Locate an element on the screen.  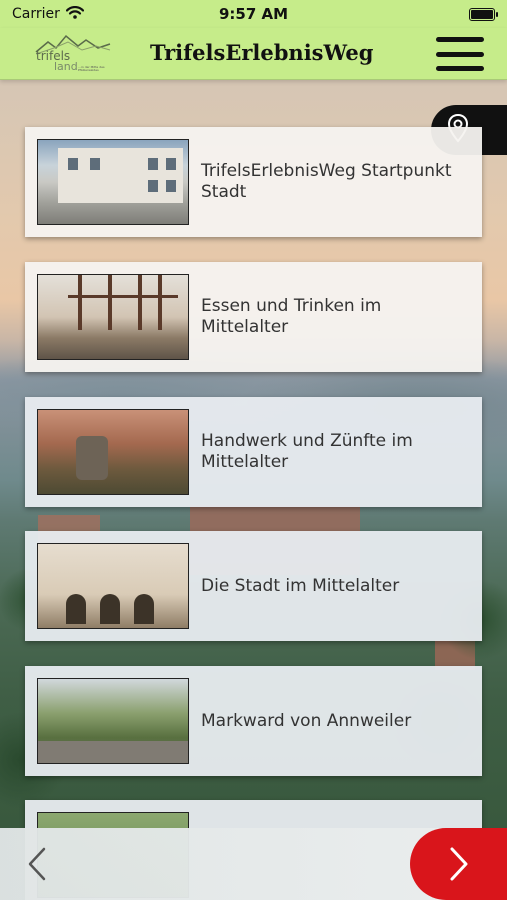
wifi-icon is located at coordinates (74, 14).